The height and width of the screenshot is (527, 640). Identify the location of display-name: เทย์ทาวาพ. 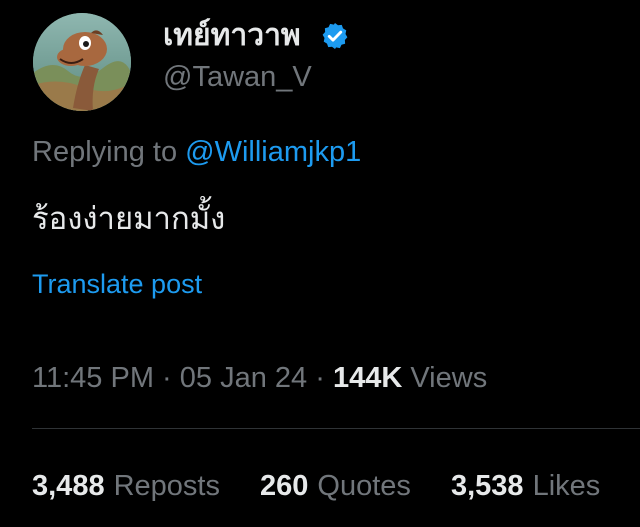
(232, 36).